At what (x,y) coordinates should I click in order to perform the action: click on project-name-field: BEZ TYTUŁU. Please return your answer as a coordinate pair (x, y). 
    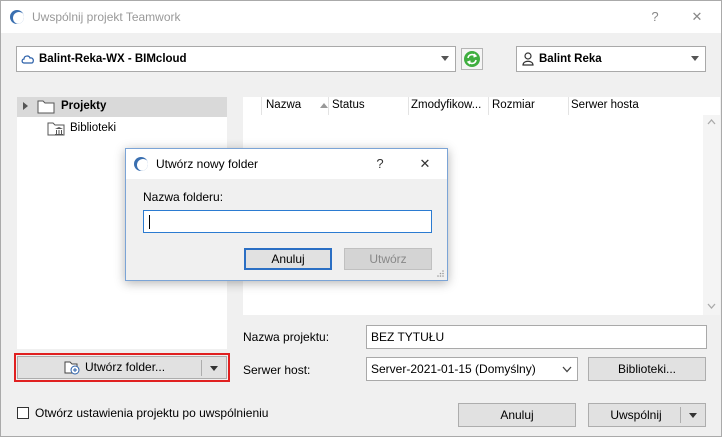
    Looking at the image, I should click on (536, 337).